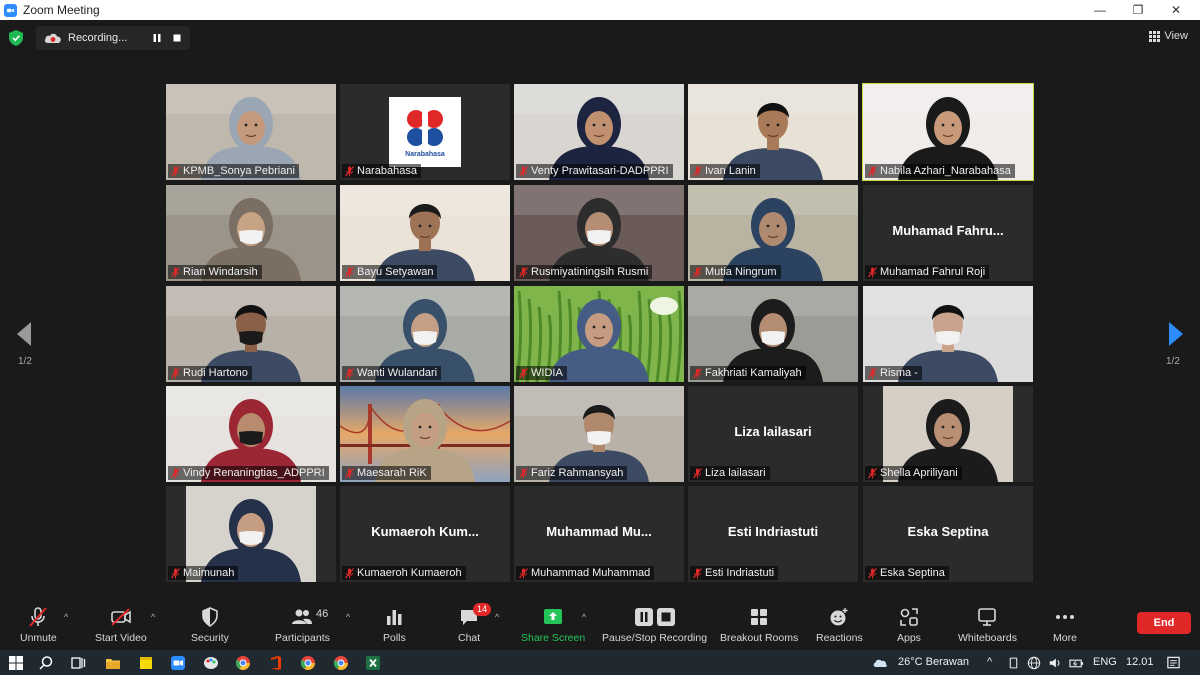 The height and width of the screenshot is (675, 1200). What do you see at coordinates (948, 434) in the screenshot?
I see `participant-tile: Shella Apriliyani` at bounding box center [948, 434].